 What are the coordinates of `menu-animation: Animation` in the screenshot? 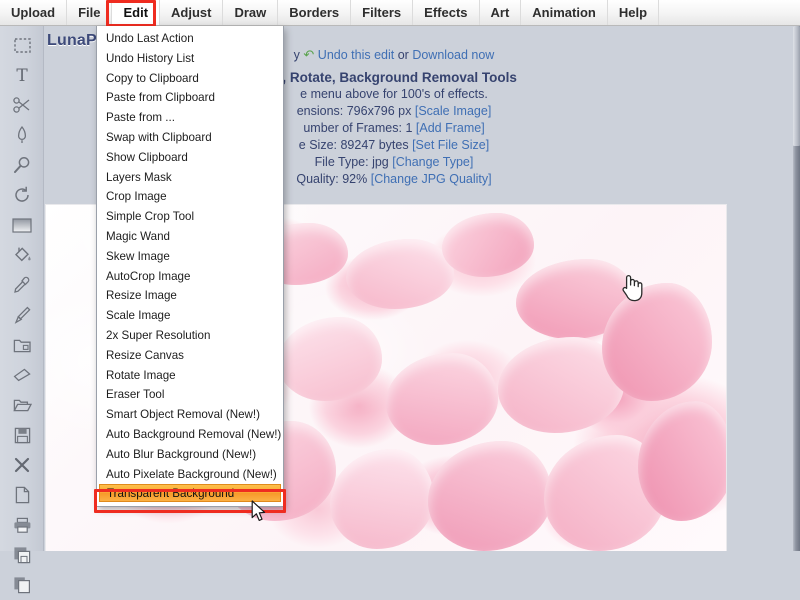 It's located at (564, 12).